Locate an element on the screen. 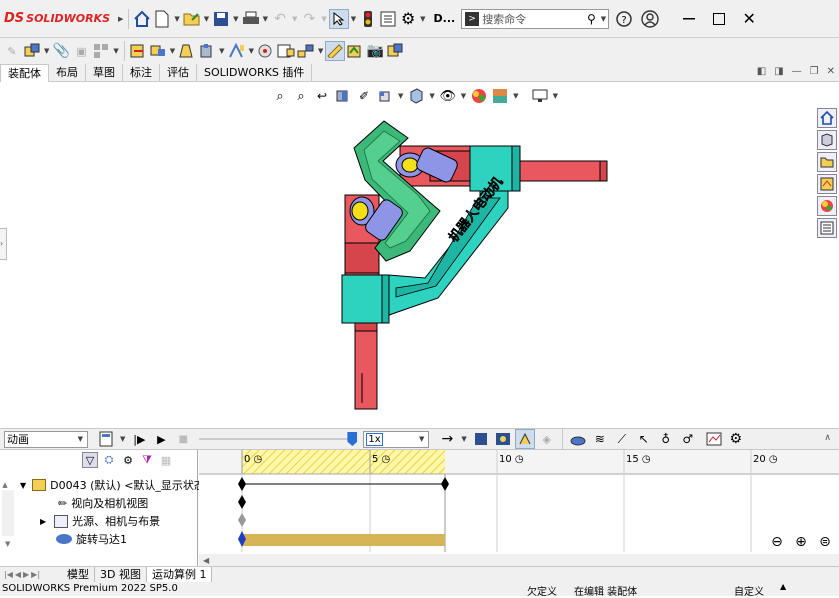 This screenshot has width=839, height=598. collapse-tree-icon: ▦ is located at coordinates (166, 460).